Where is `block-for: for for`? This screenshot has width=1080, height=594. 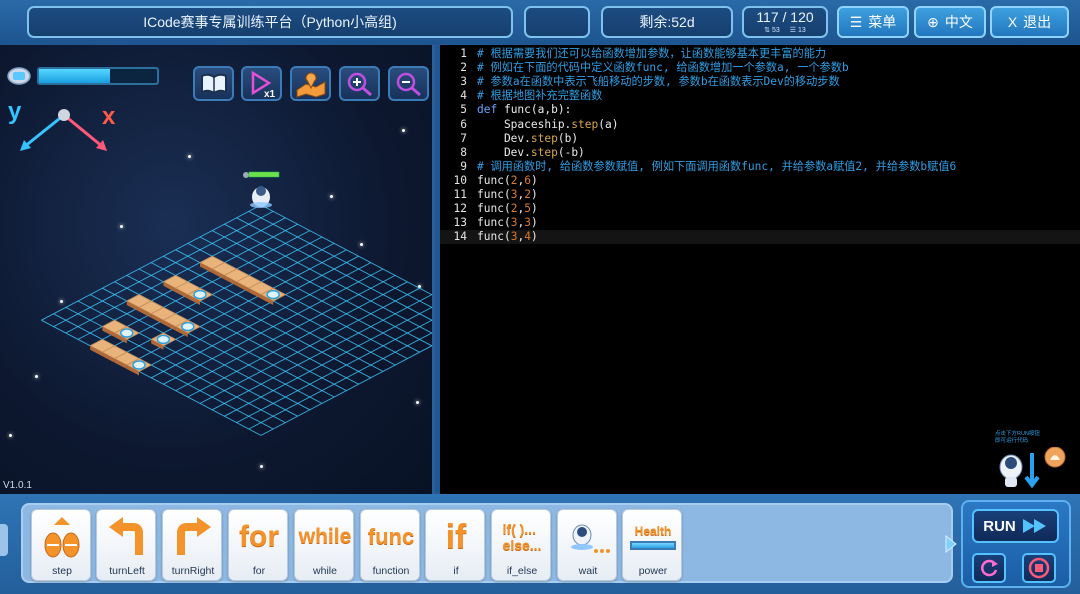
block-for: for for is located at coordinates (258, 545).